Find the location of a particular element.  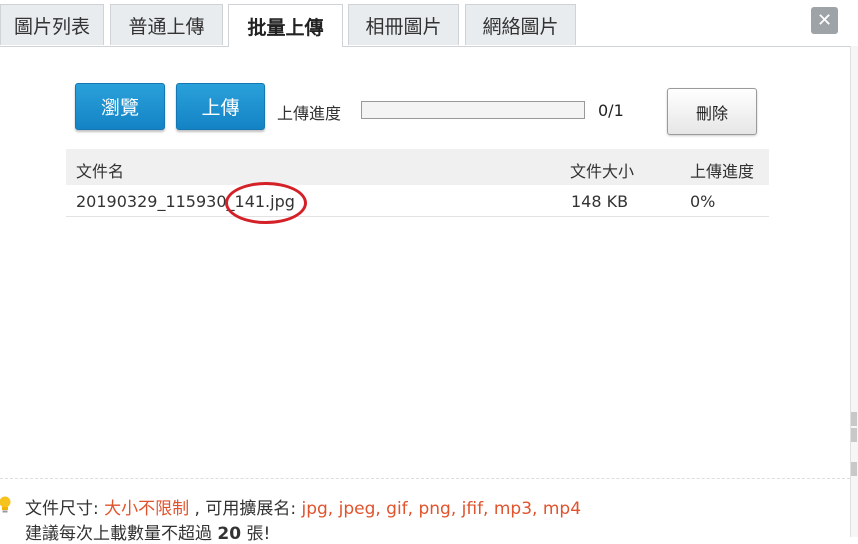

tab-label: 圖片列表 is located at coordinates (51, 26).